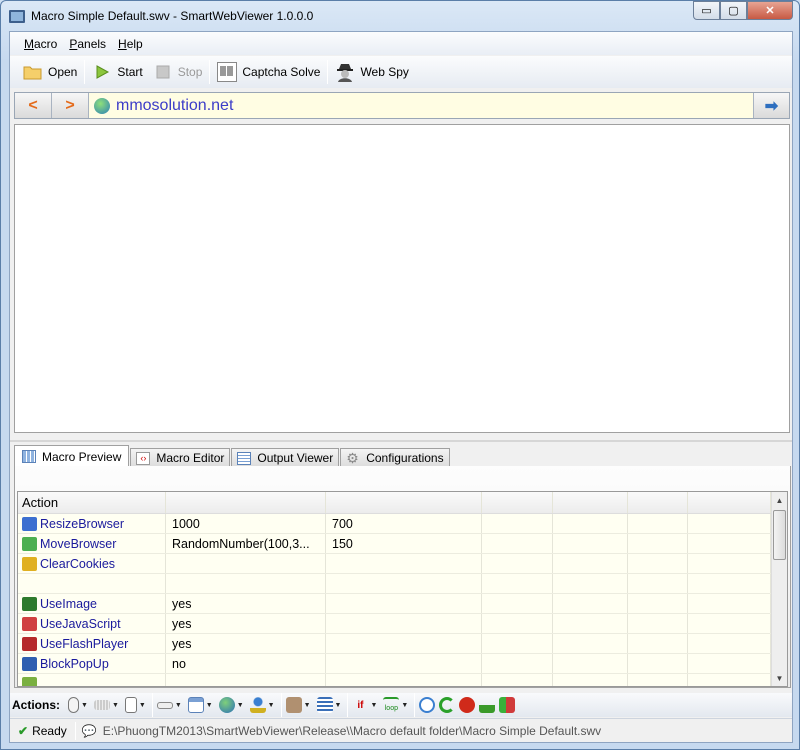 This screenshot has width=800, height=750. Describe the element at coordinates (92, 623) in the screenshot. I see `cell-action: UseJavaScript` at that location.